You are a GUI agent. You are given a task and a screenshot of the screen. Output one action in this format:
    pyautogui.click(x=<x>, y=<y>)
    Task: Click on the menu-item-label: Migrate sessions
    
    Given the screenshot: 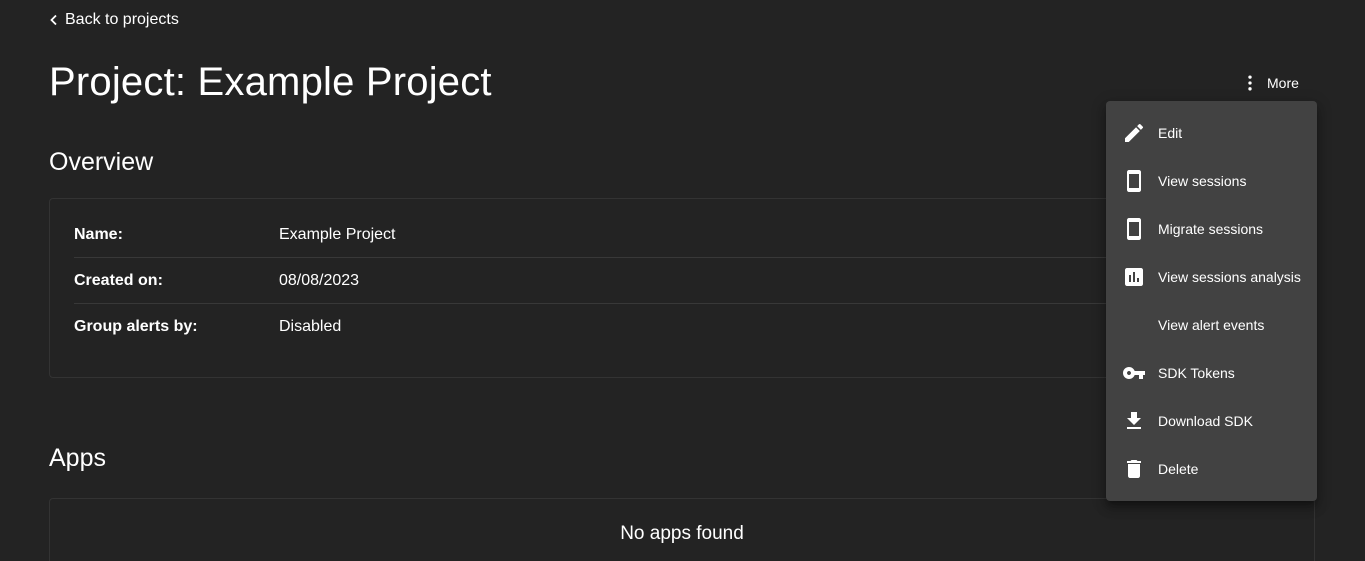 What is the action you would take?
    pyautogui.click(x=1211, y=229)
    